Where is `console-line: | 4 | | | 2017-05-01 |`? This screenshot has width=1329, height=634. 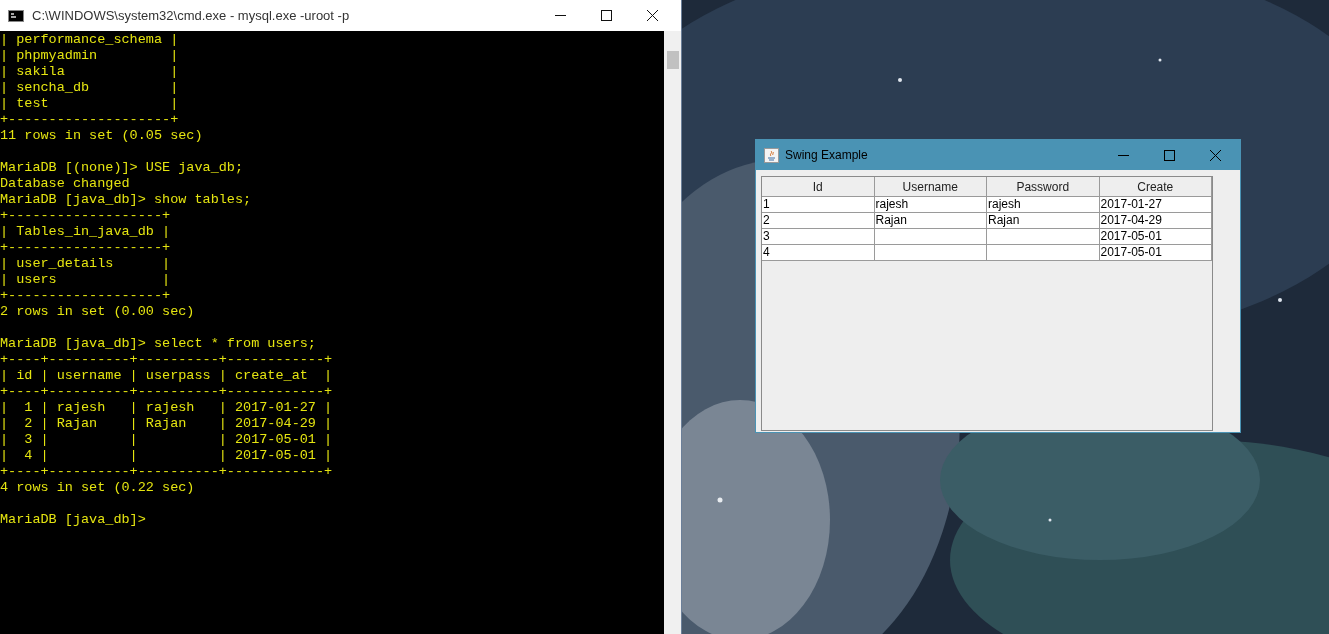
console-line: | 4 | | | 2017-05-01 | is located at coordinates (166, 456).